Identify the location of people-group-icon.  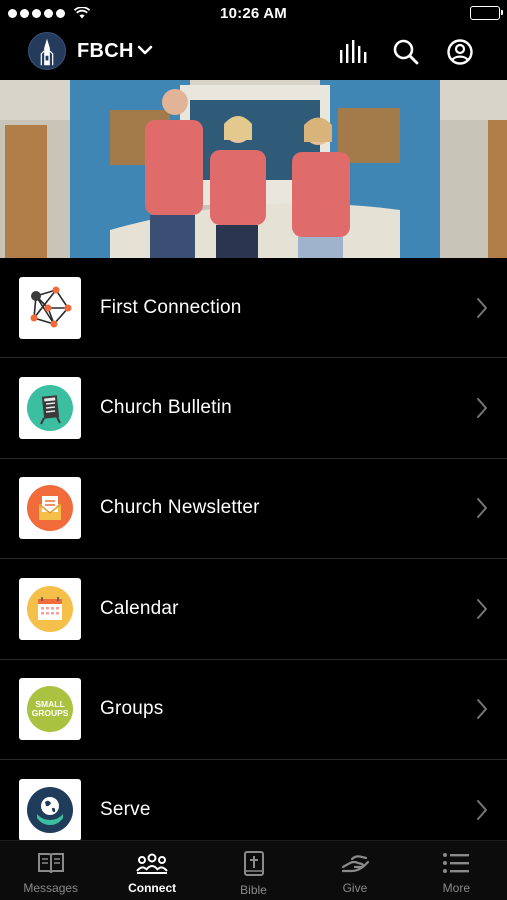
(152, 863).